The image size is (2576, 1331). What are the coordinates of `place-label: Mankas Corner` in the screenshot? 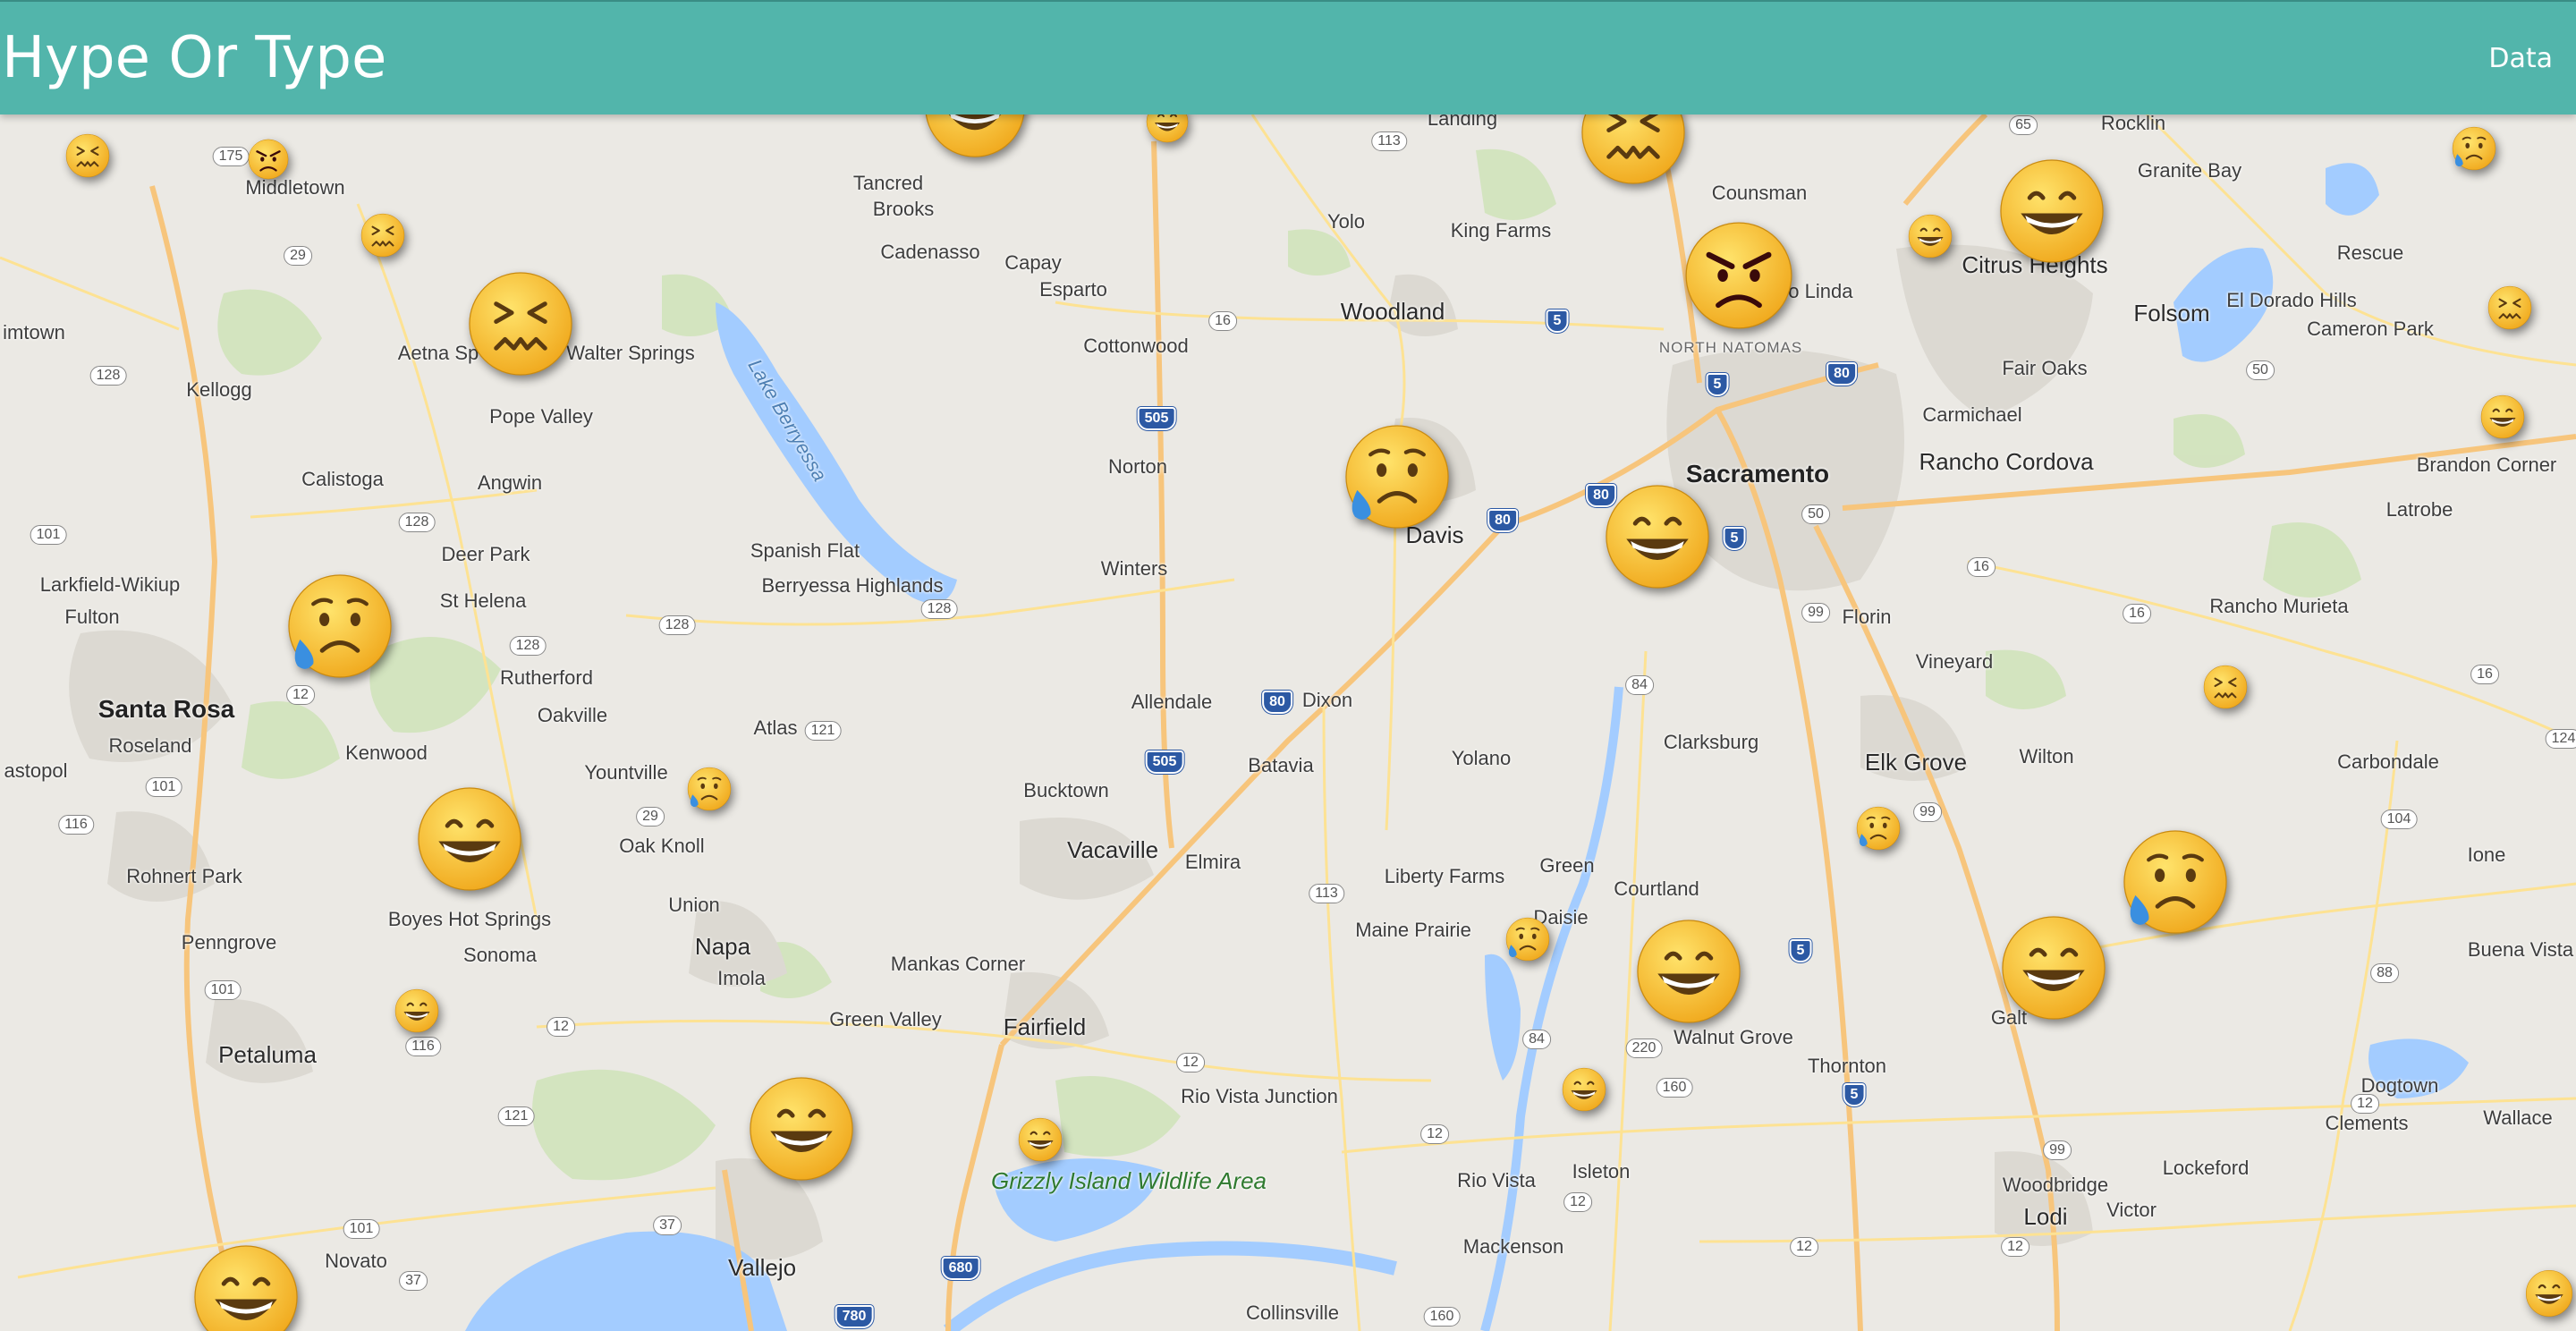 It's located at (958, 964).